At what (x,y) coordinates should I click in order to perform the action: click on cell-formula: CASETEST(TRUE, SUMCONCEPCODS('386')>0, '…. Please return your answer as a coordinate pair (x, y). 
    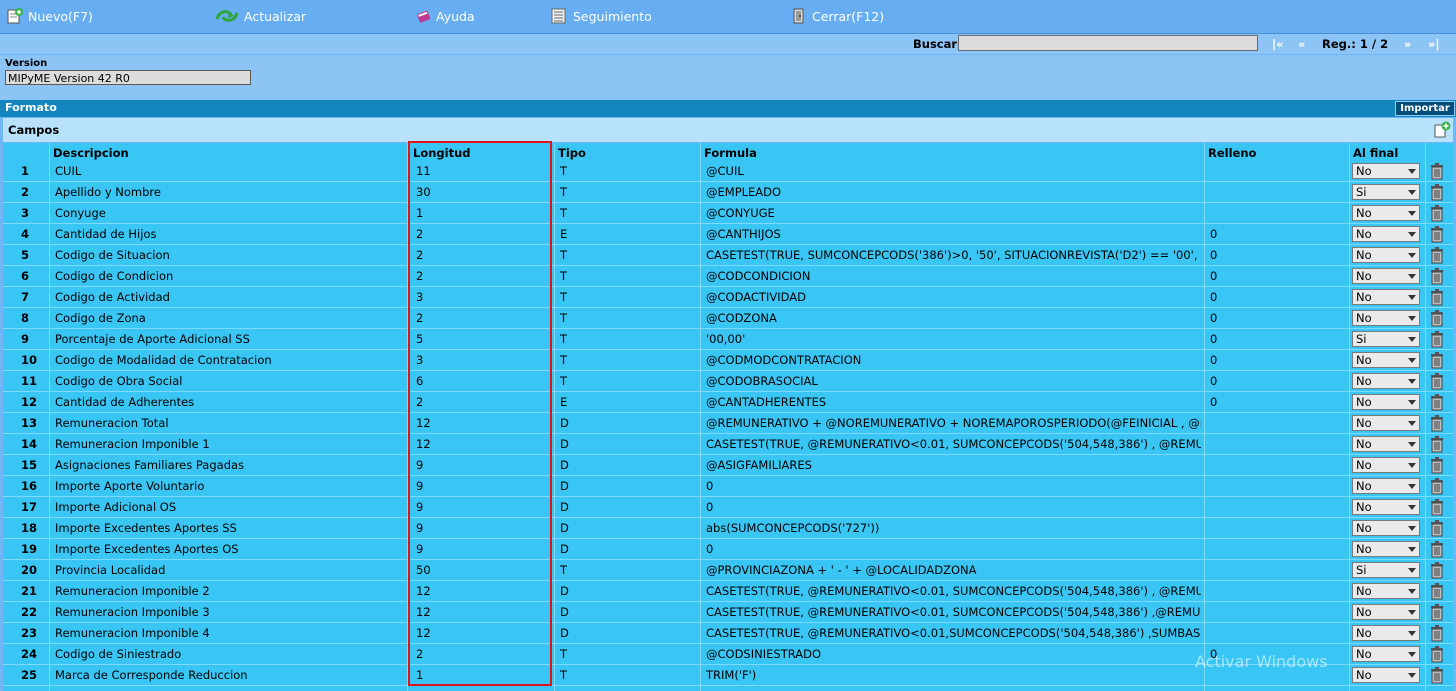
    Looking at the image, I should click on (953, 255).